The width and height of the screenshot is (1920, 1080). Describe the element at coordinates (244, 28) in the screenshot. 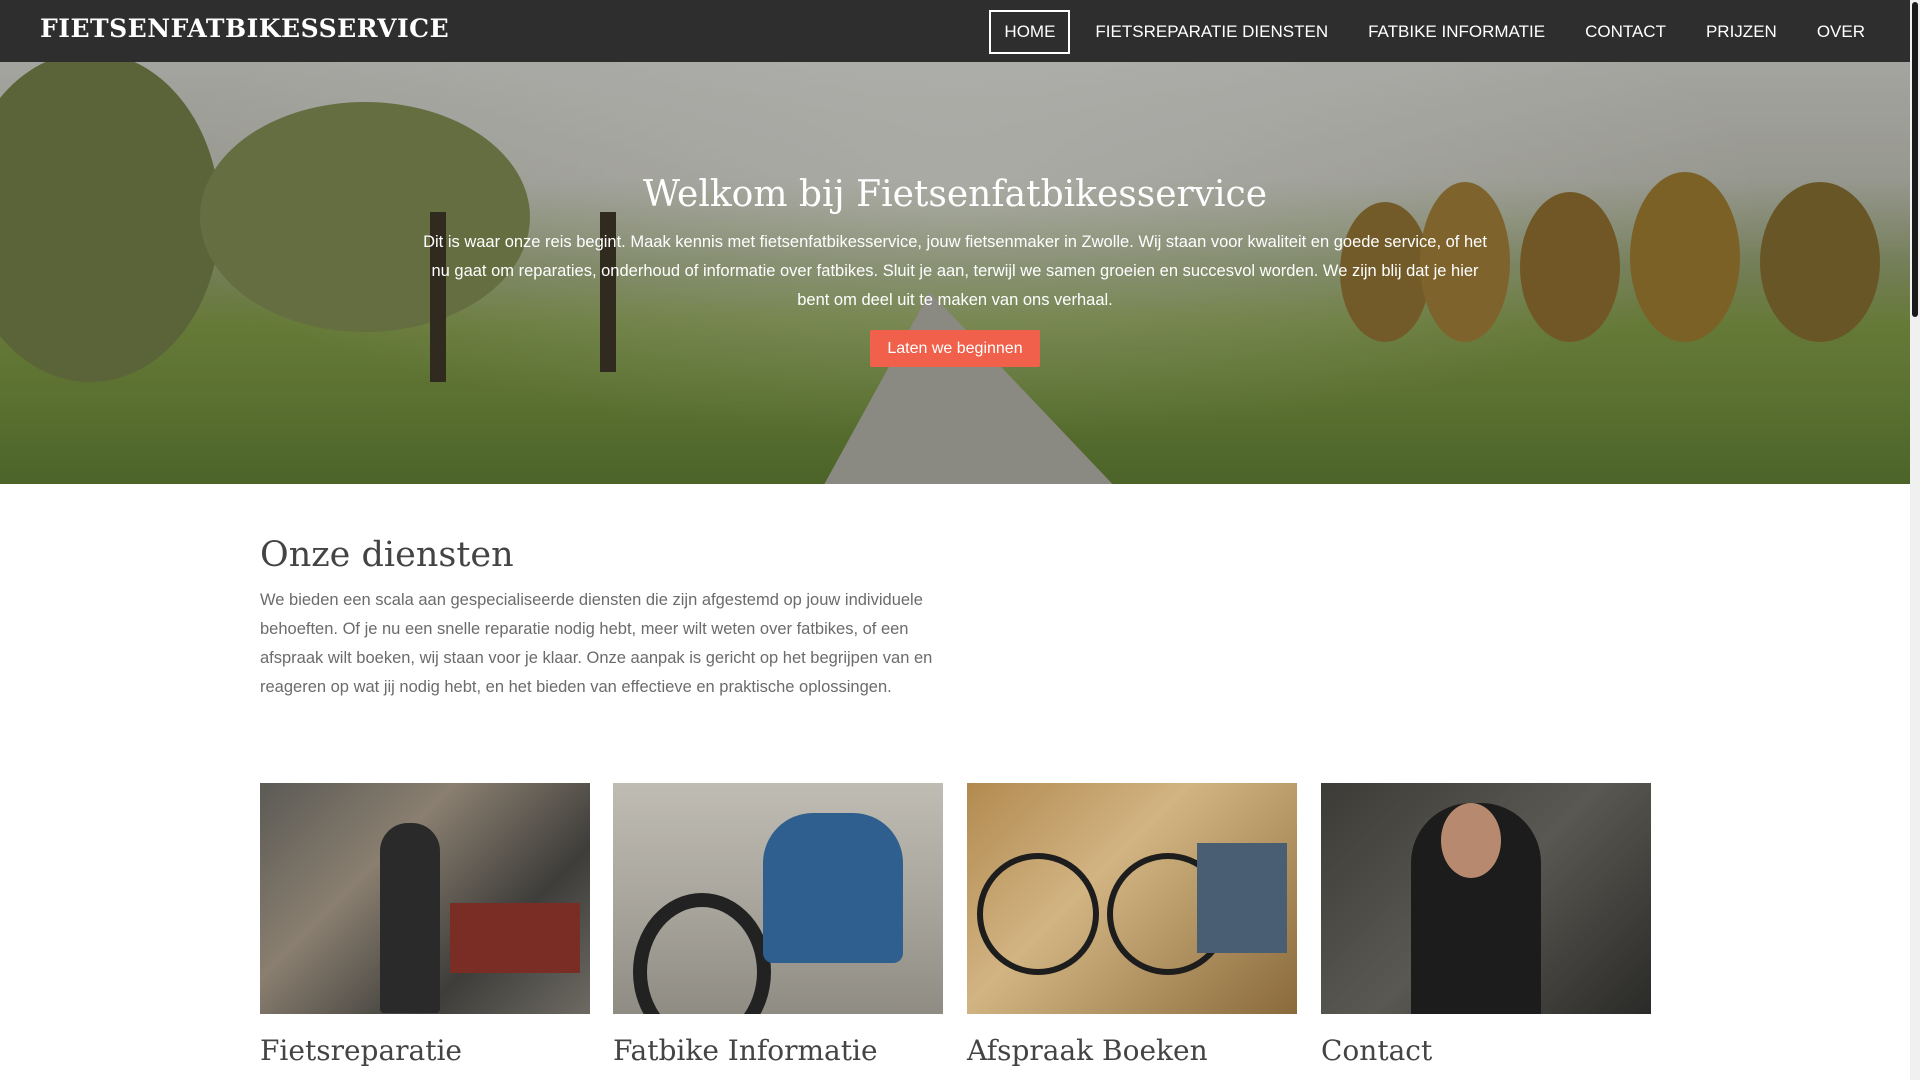

I see `site-logo-text: FIETSENFATBIKESSERVICE` at that location.